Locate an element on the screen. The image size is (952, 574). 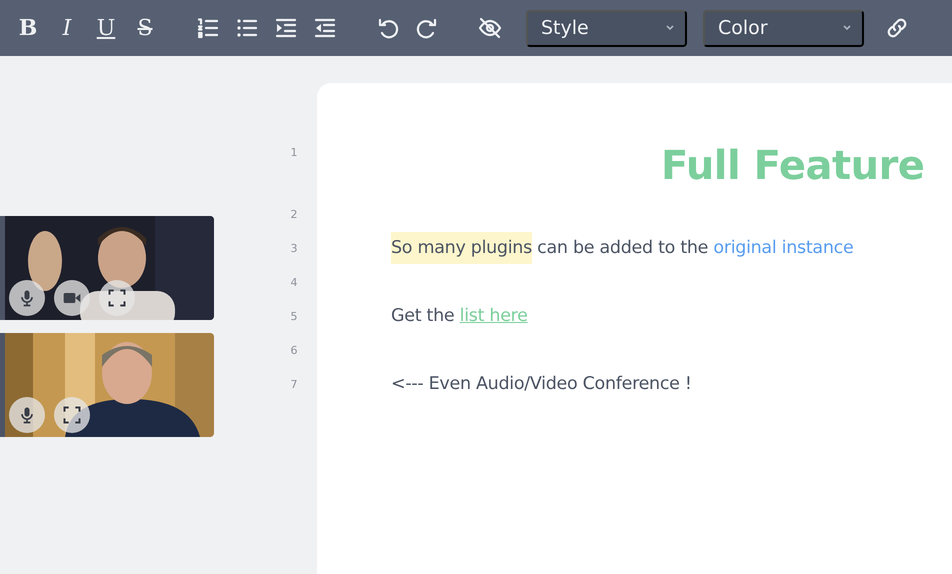
paragraph: So many plugins can be added to the original instance is located at coordinates (622, 248).